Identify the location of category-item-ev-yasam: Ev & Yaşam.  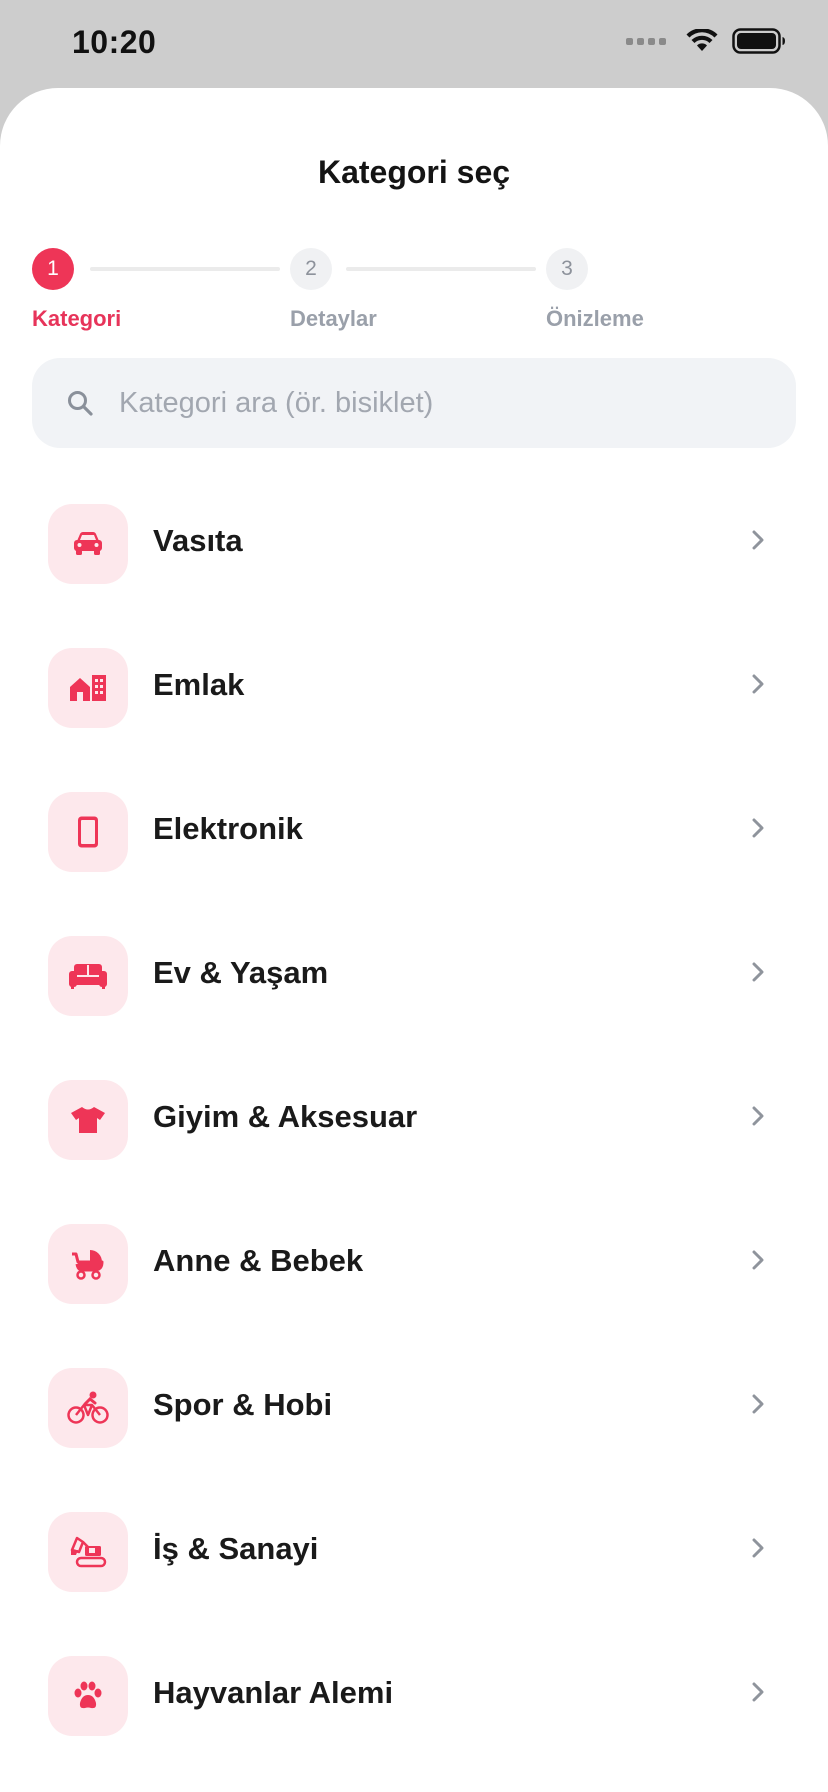
(414, 973).